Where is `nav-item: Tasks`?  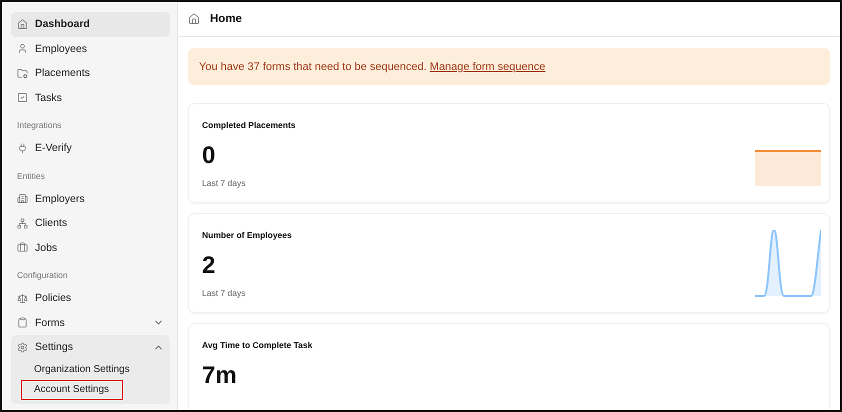 nav-item: Tasks is located at coordinates (90, 98).